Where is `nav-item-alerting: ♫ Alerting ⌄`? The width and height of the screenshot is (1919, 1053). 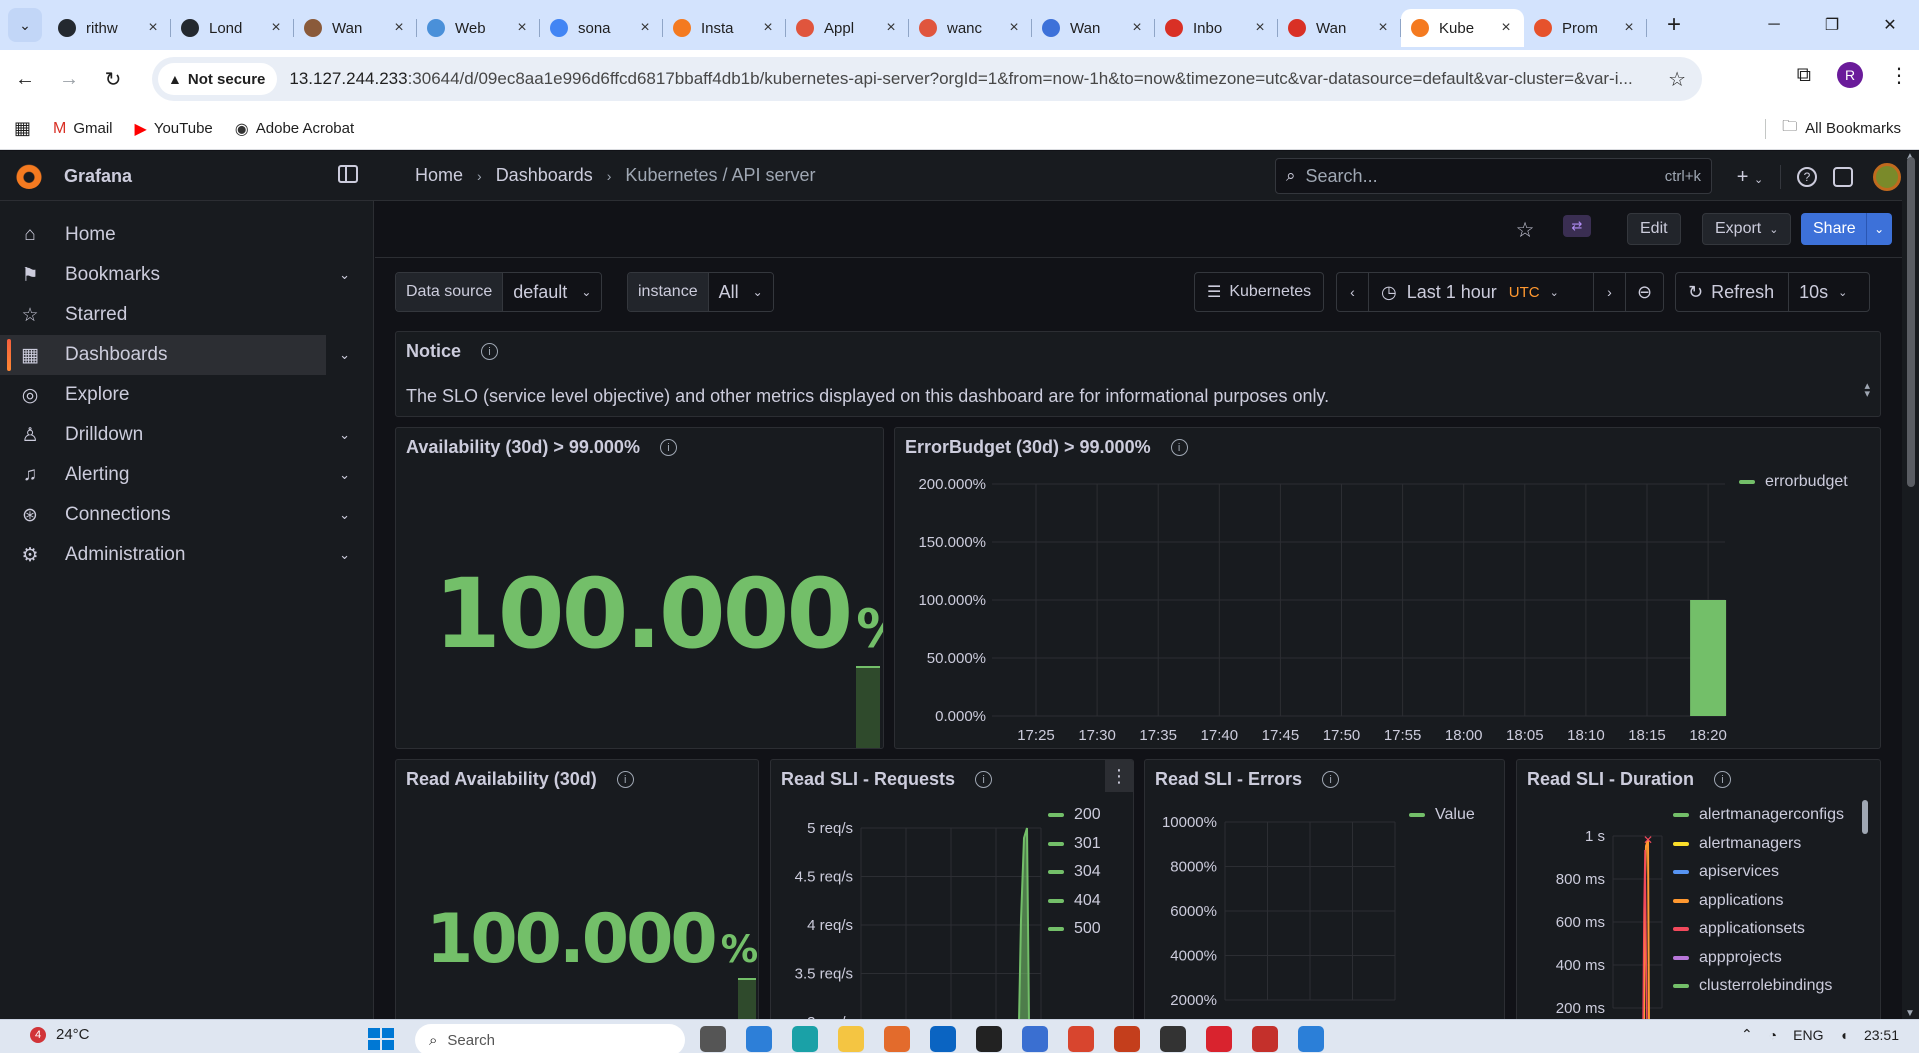 nav-item-alerting: ♫ Alerting ⌄ is located at coordinates (175, 475).